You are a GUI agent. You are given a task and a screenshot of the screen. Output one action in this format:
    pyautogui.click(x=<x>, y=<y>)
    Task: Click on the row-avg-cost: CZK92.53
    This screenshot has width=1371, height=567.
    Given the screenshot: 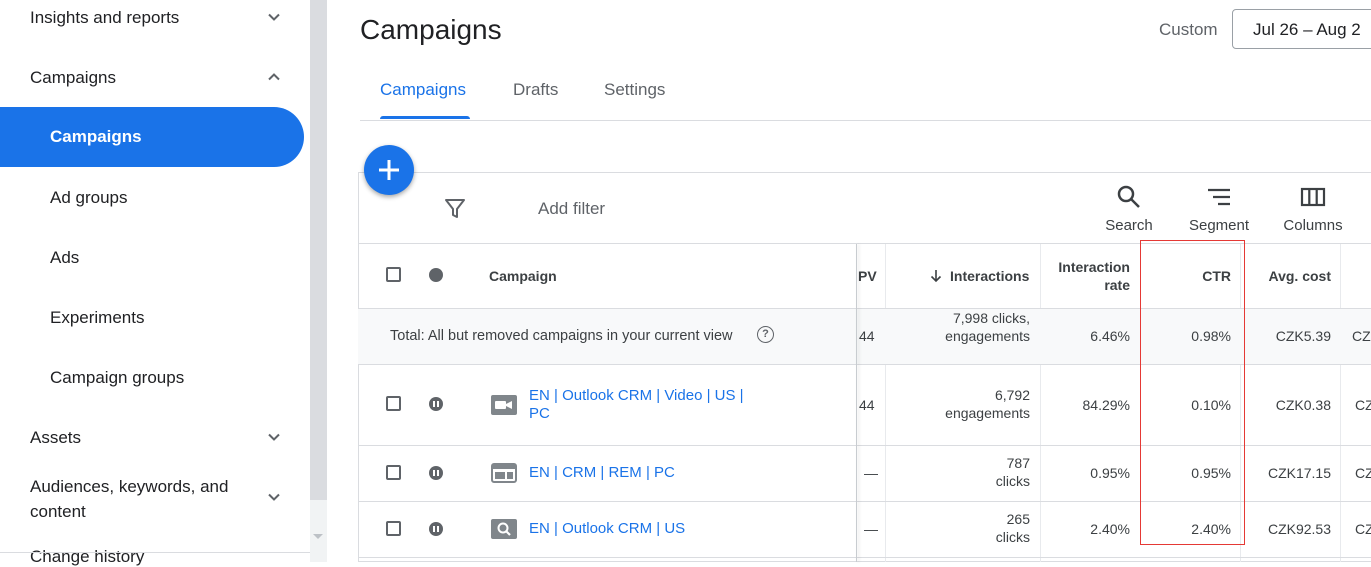 What is the action you would take?
    pyautogui.click(x=1299, y=529)
    